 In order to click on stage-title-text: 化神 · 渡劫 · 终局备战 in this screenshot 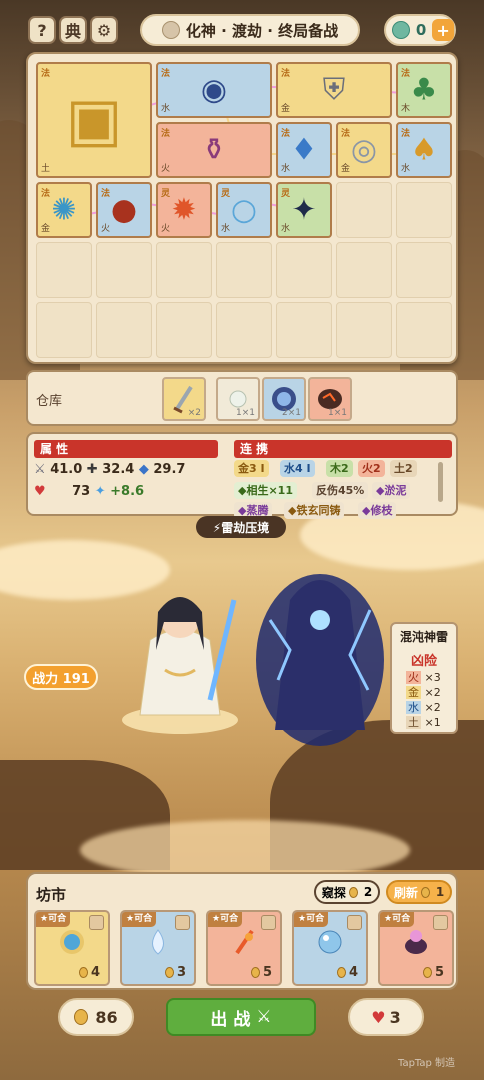, I will do `click(262, 30)`.